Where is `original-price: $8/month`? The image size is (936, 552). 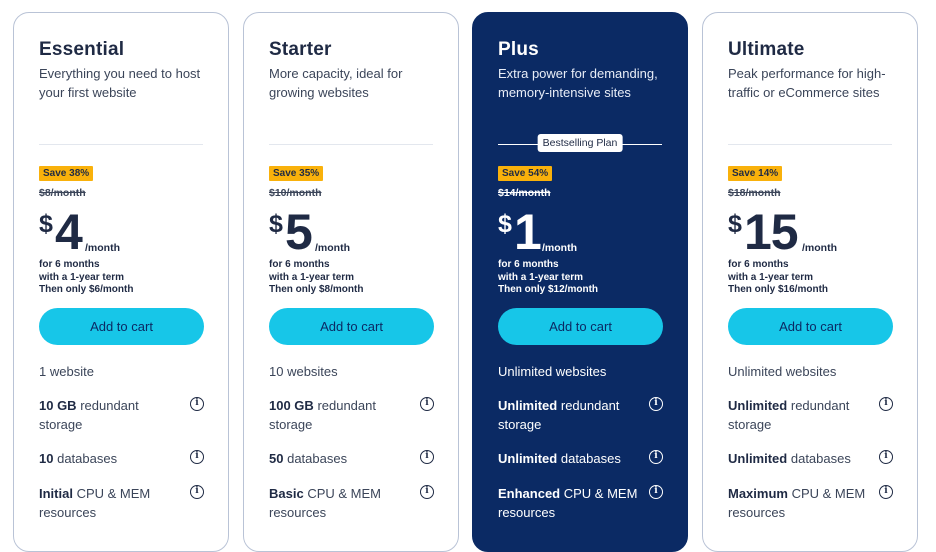
original-price: $8/month is located at coordinates (62, 193).